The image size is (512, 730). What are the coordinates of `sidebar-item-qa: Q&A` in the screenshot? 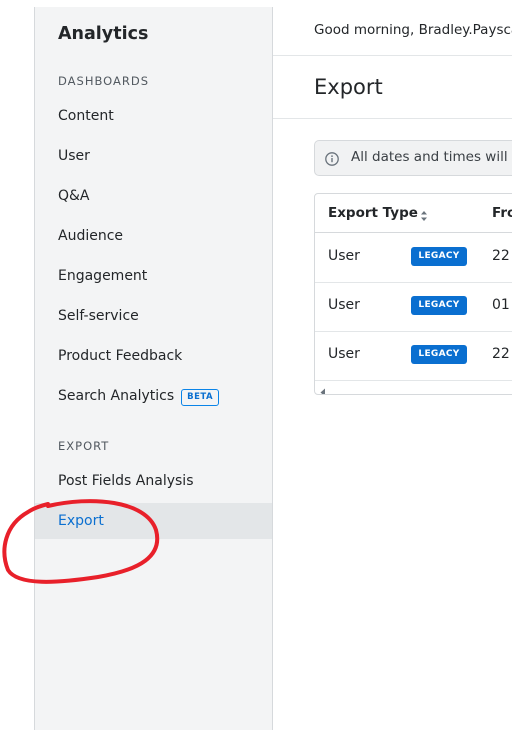 It's located at (153, 196).